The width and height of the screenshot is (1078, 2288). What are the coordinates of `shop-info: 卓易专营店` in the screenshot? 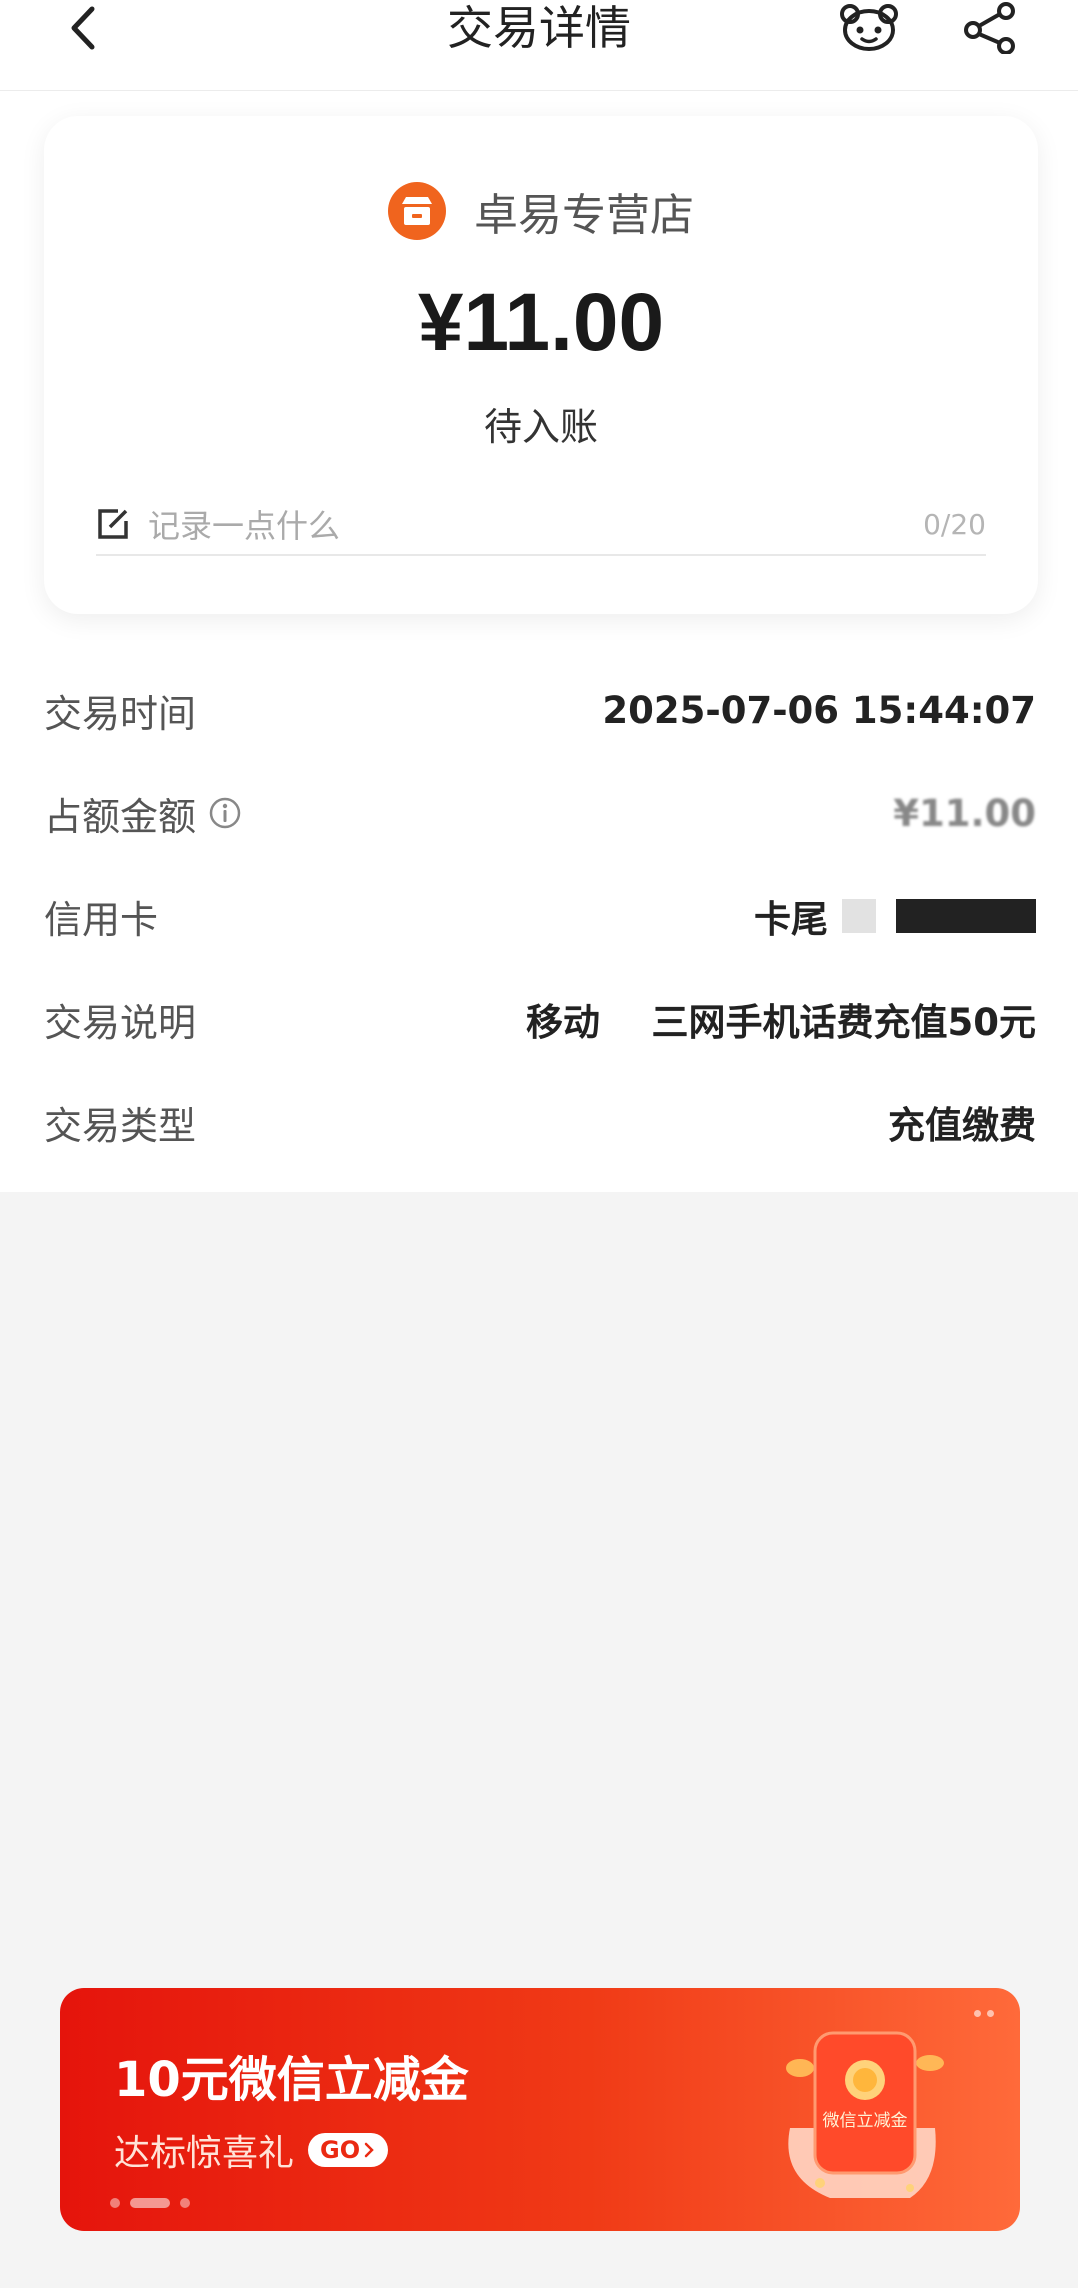 It's located at (541, 211).